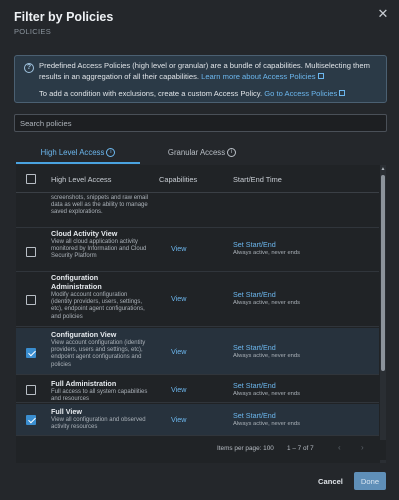  I want to click on dialog-header: Filter by Policies POLICIES, so click(63, 23).